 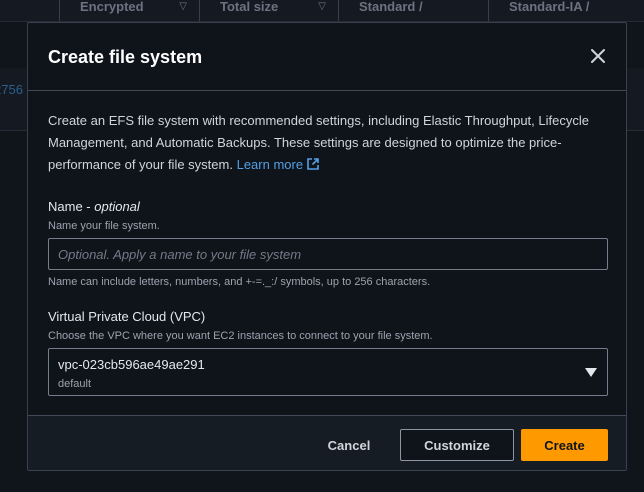 I want to click on column-header-encrypted: Encrypted ▽, so click(x=129, y=10).